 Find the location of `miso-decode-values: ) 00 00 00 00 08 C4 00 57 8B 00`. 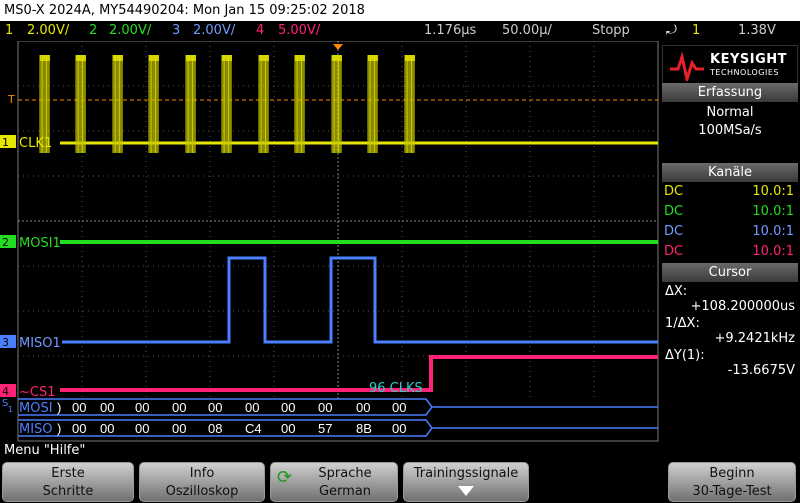

miso-decode-values: ) 00 00 00 00 08 C4 00 57 8B 00 is located at coordinates (231, 428).